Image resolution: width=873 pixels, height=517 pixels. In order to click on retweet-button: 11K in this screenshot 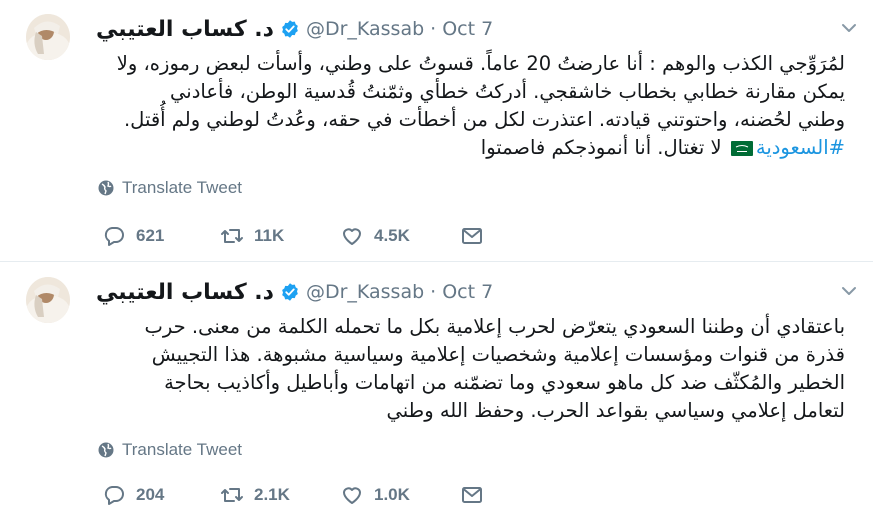, I will do `click(280, 236)`.